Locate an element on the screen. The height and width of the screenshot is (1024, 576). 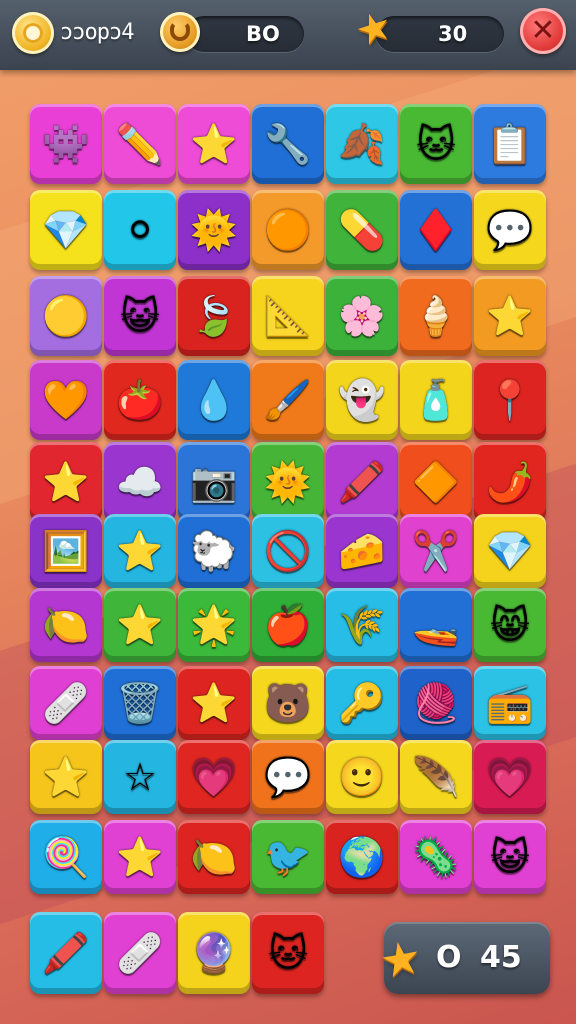
board-tile: 🍂 is located at coordinates (362, 144).